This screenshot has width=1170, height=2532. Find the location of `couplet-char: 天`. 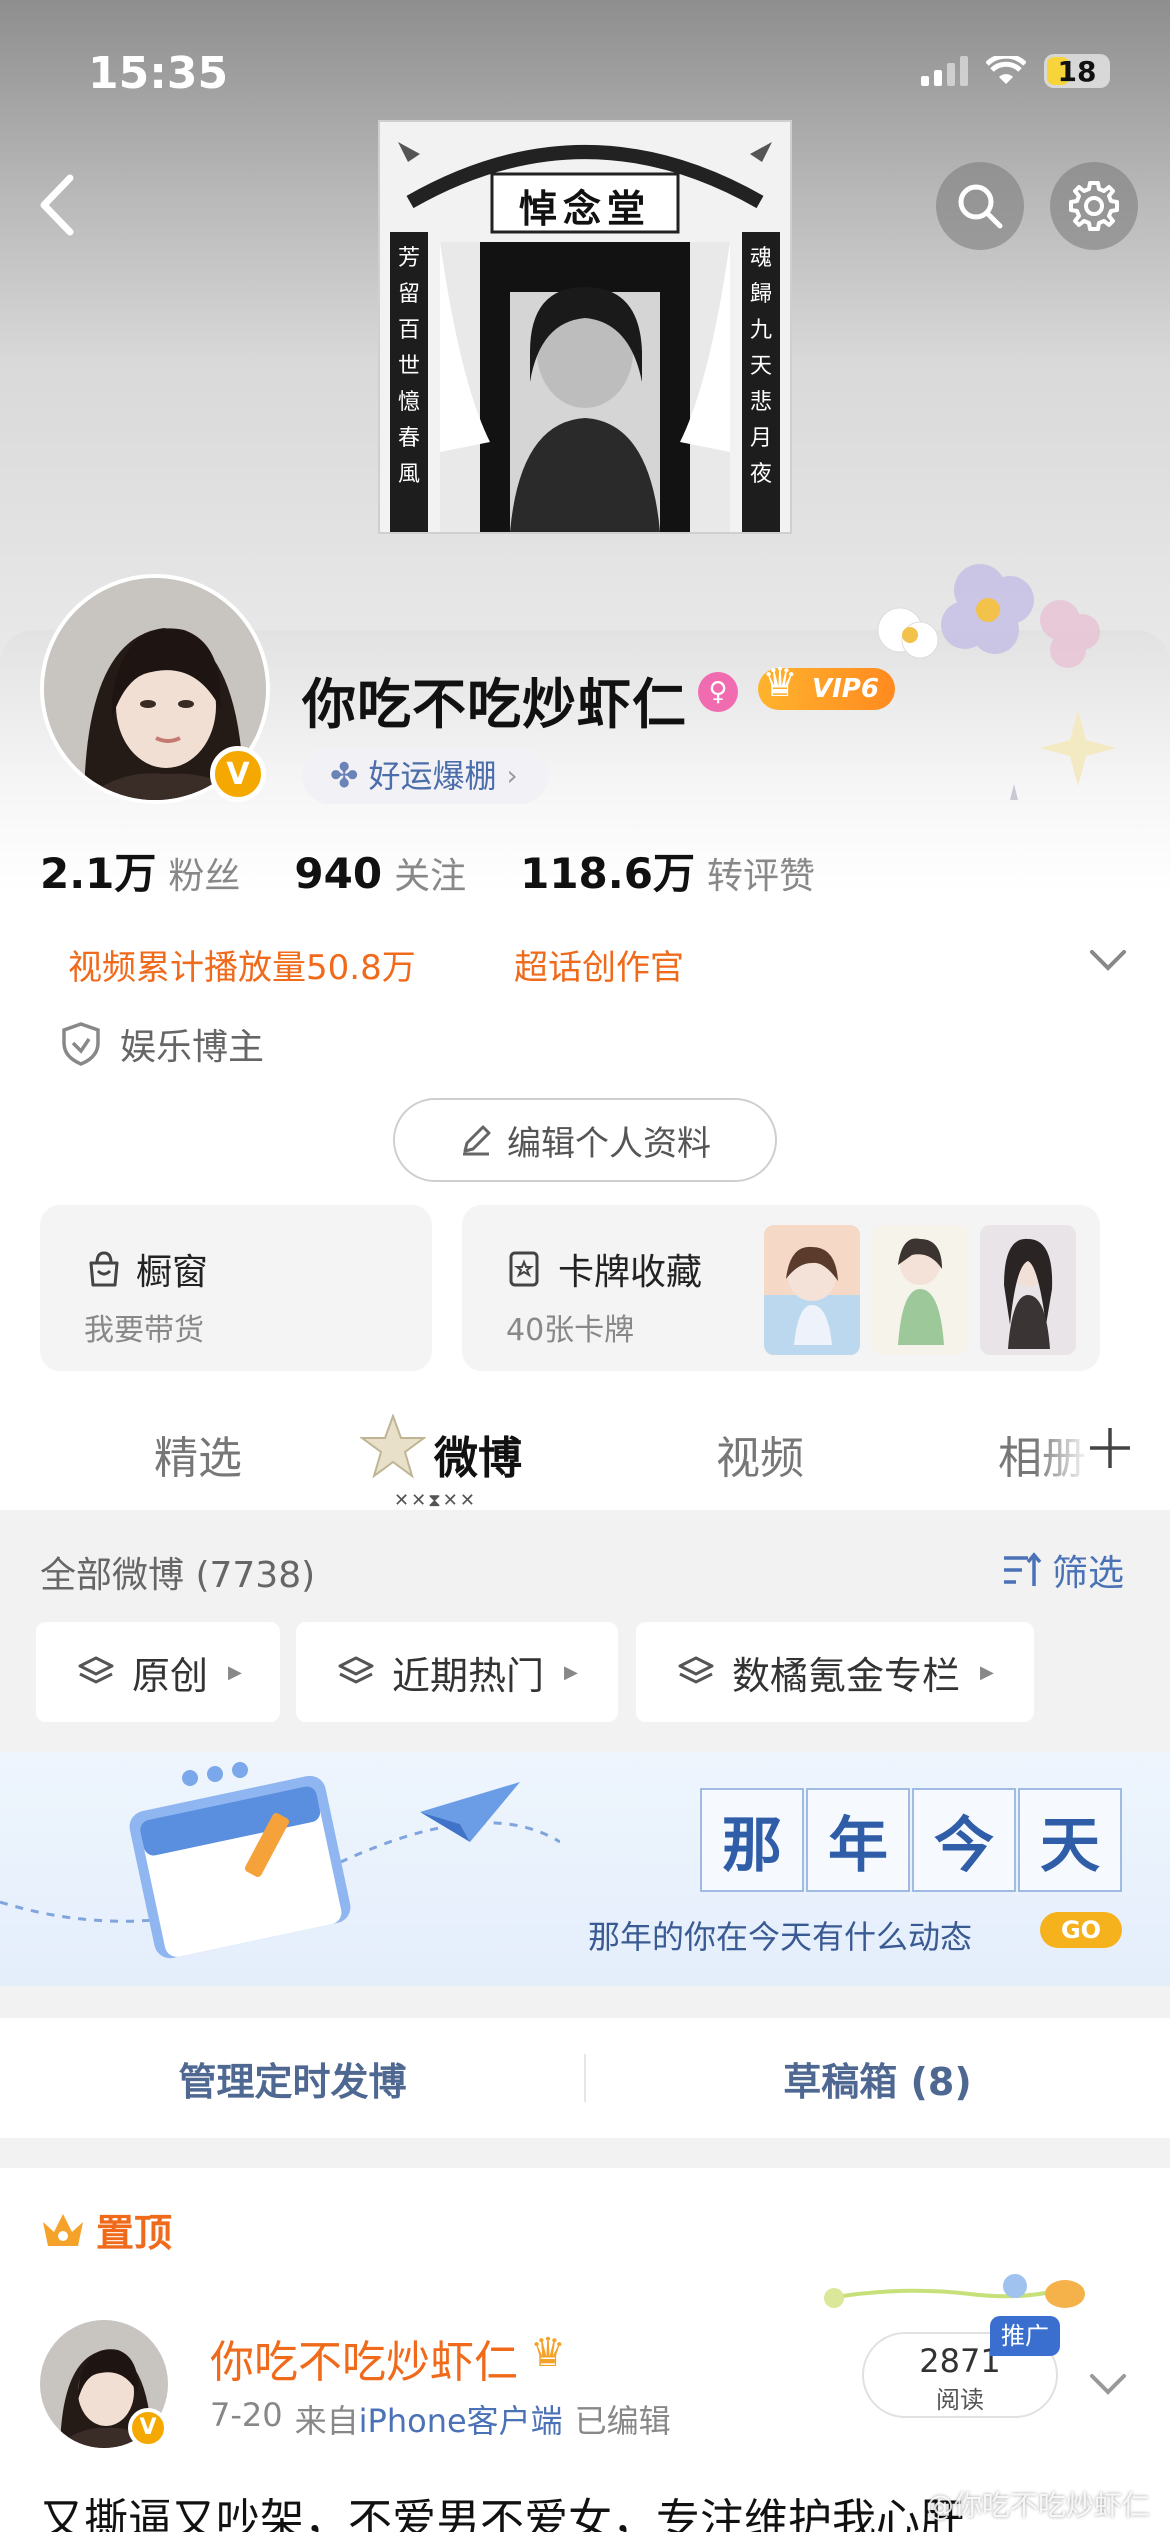

couplet-char: 天 is located at coordinates (760, 366).